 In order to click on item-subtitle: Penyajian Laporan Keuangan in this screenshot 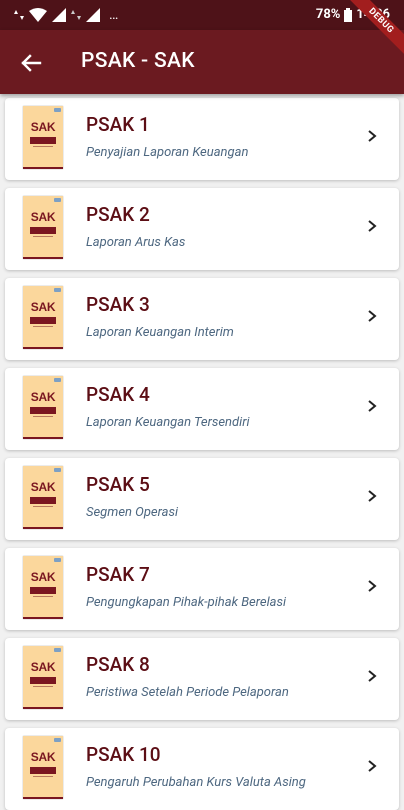, I will do `click(167, 152)`.